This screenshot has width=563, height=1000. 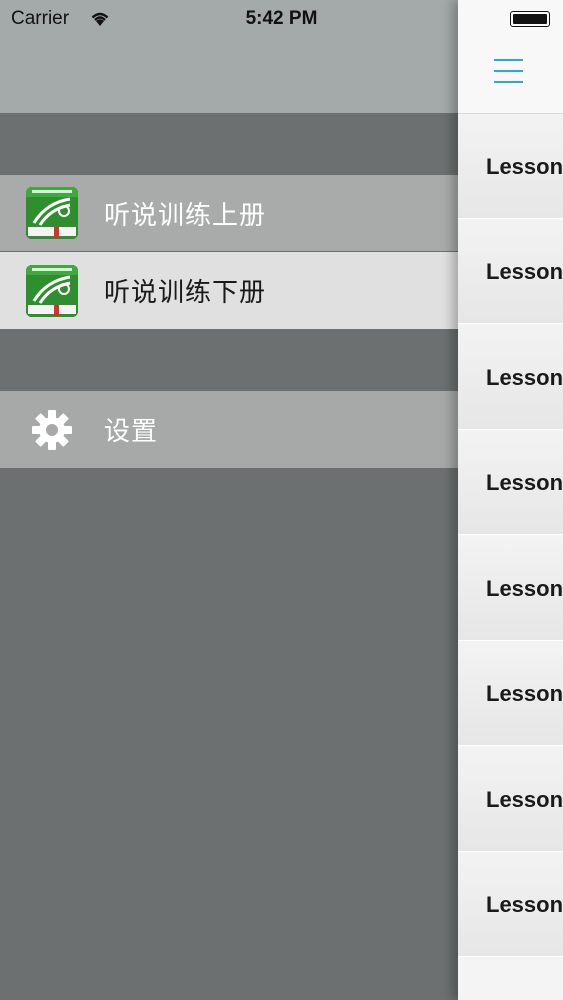 I want to click on gear-icon, so click(x=52, y=430).